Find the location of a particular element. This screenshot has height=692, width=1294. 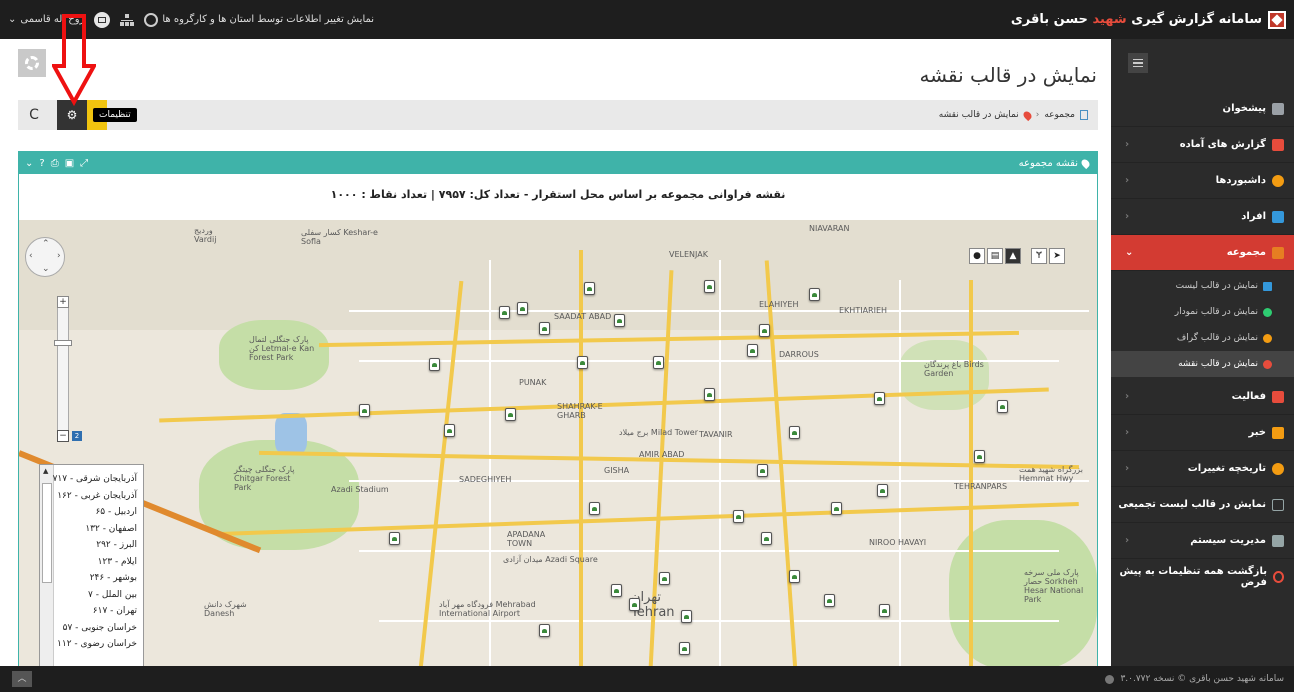

sidebar-item-system-admin: مدیریت سیستم ‹ is located at coordinates (1202, 541).